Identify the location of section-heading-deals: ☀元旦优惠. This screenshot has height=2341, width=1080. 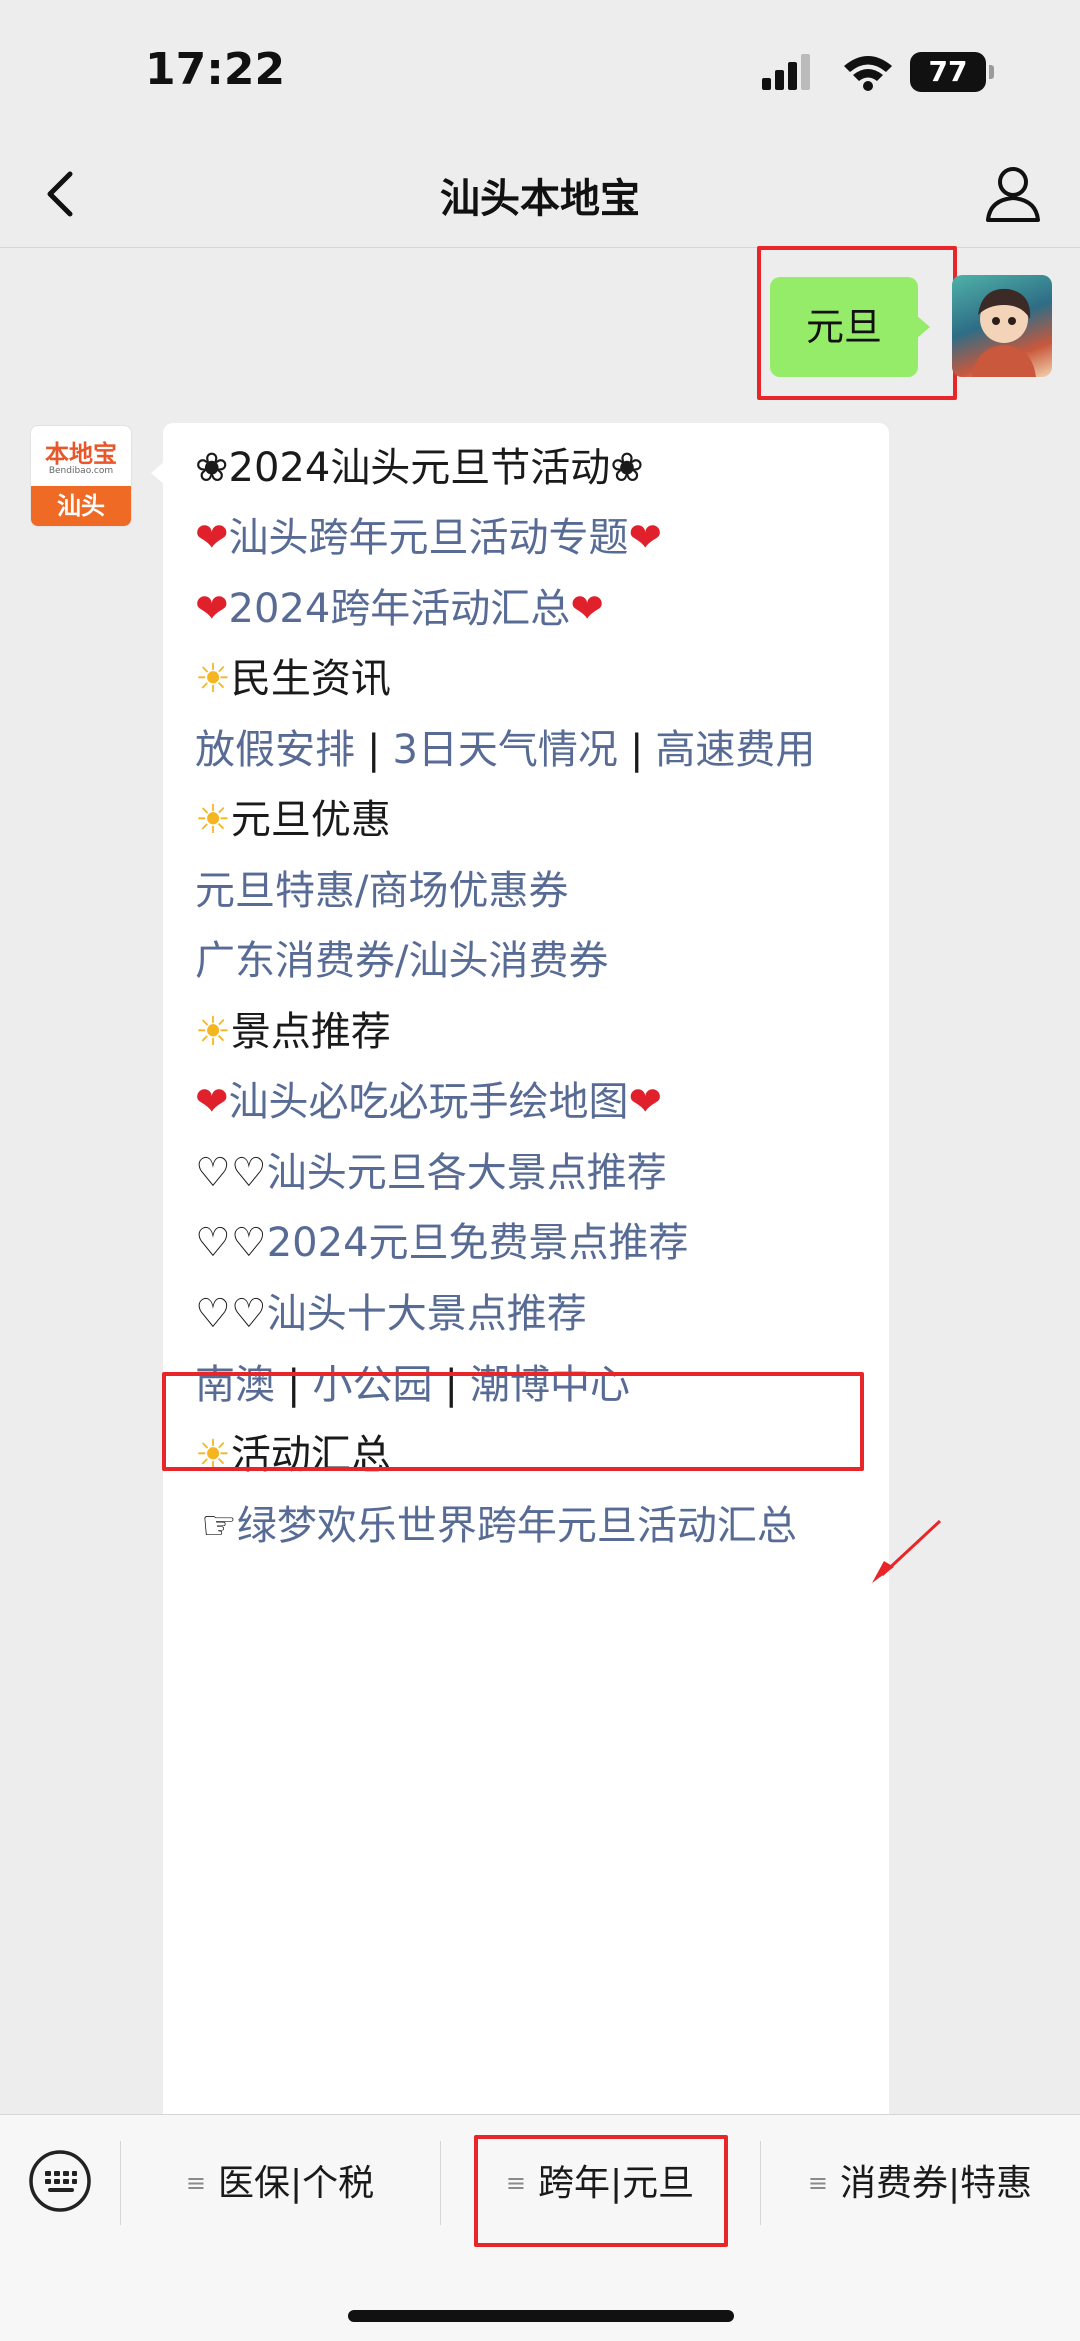
(293, 820).